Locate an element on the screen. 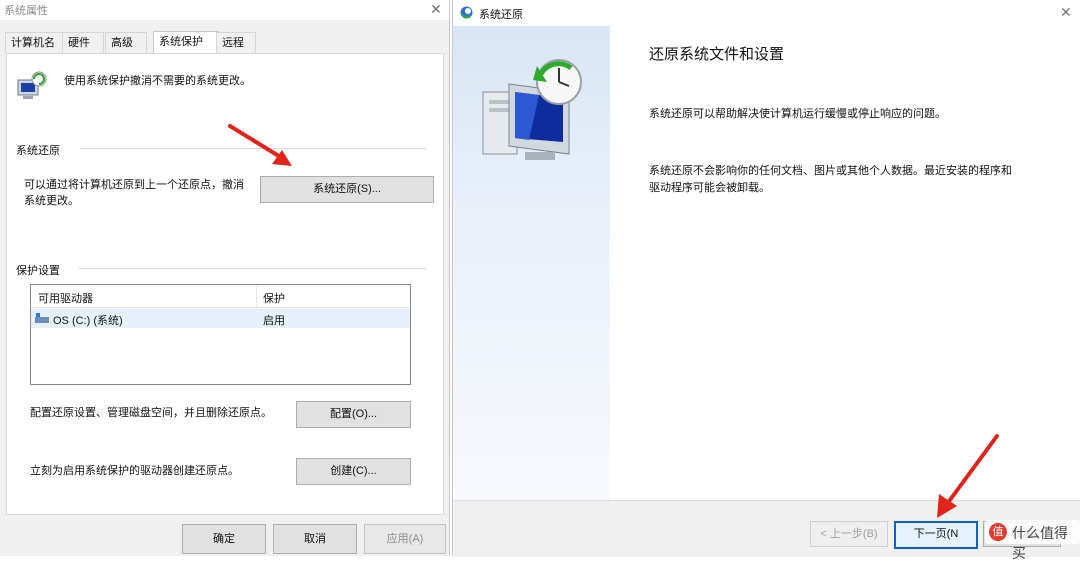 This screenshot has width=1080, height=563. tab-label: 计算机名 is located at coordinates (33, 43).